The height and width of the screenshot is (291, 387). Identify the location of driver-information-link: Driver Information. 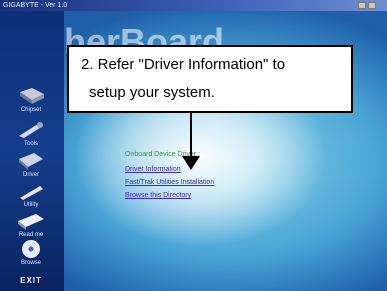
(169, 169).